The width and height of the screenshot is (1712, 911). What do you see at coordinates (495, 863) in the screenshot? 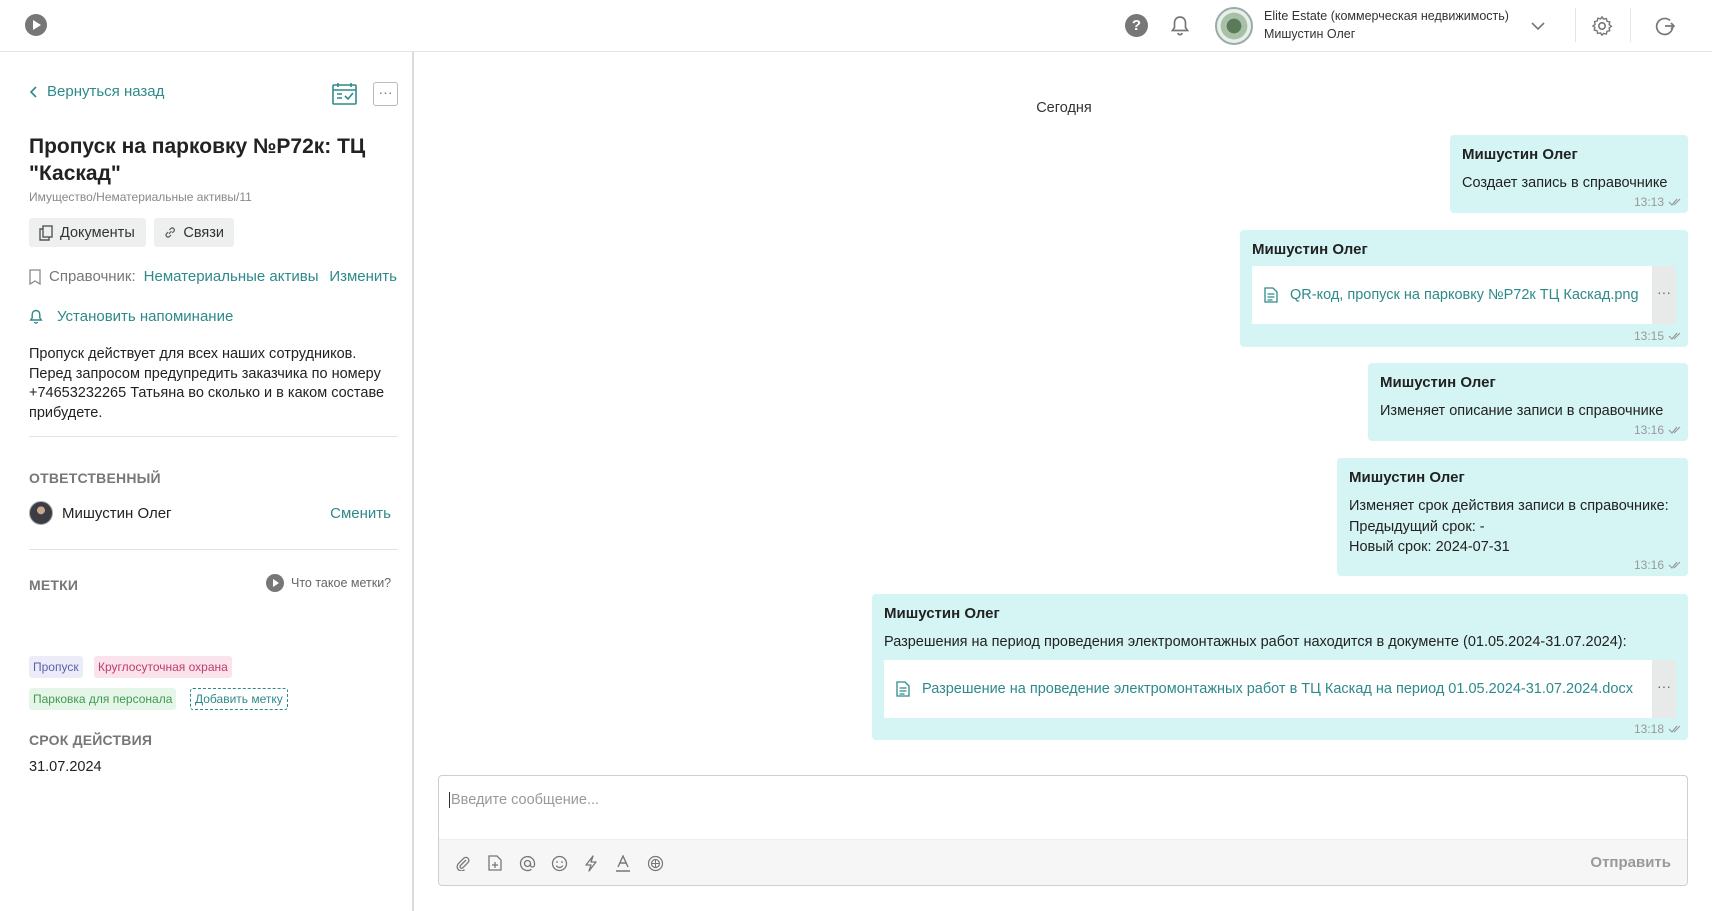
I see `add-document-icon` at bounding box center [495, 863].